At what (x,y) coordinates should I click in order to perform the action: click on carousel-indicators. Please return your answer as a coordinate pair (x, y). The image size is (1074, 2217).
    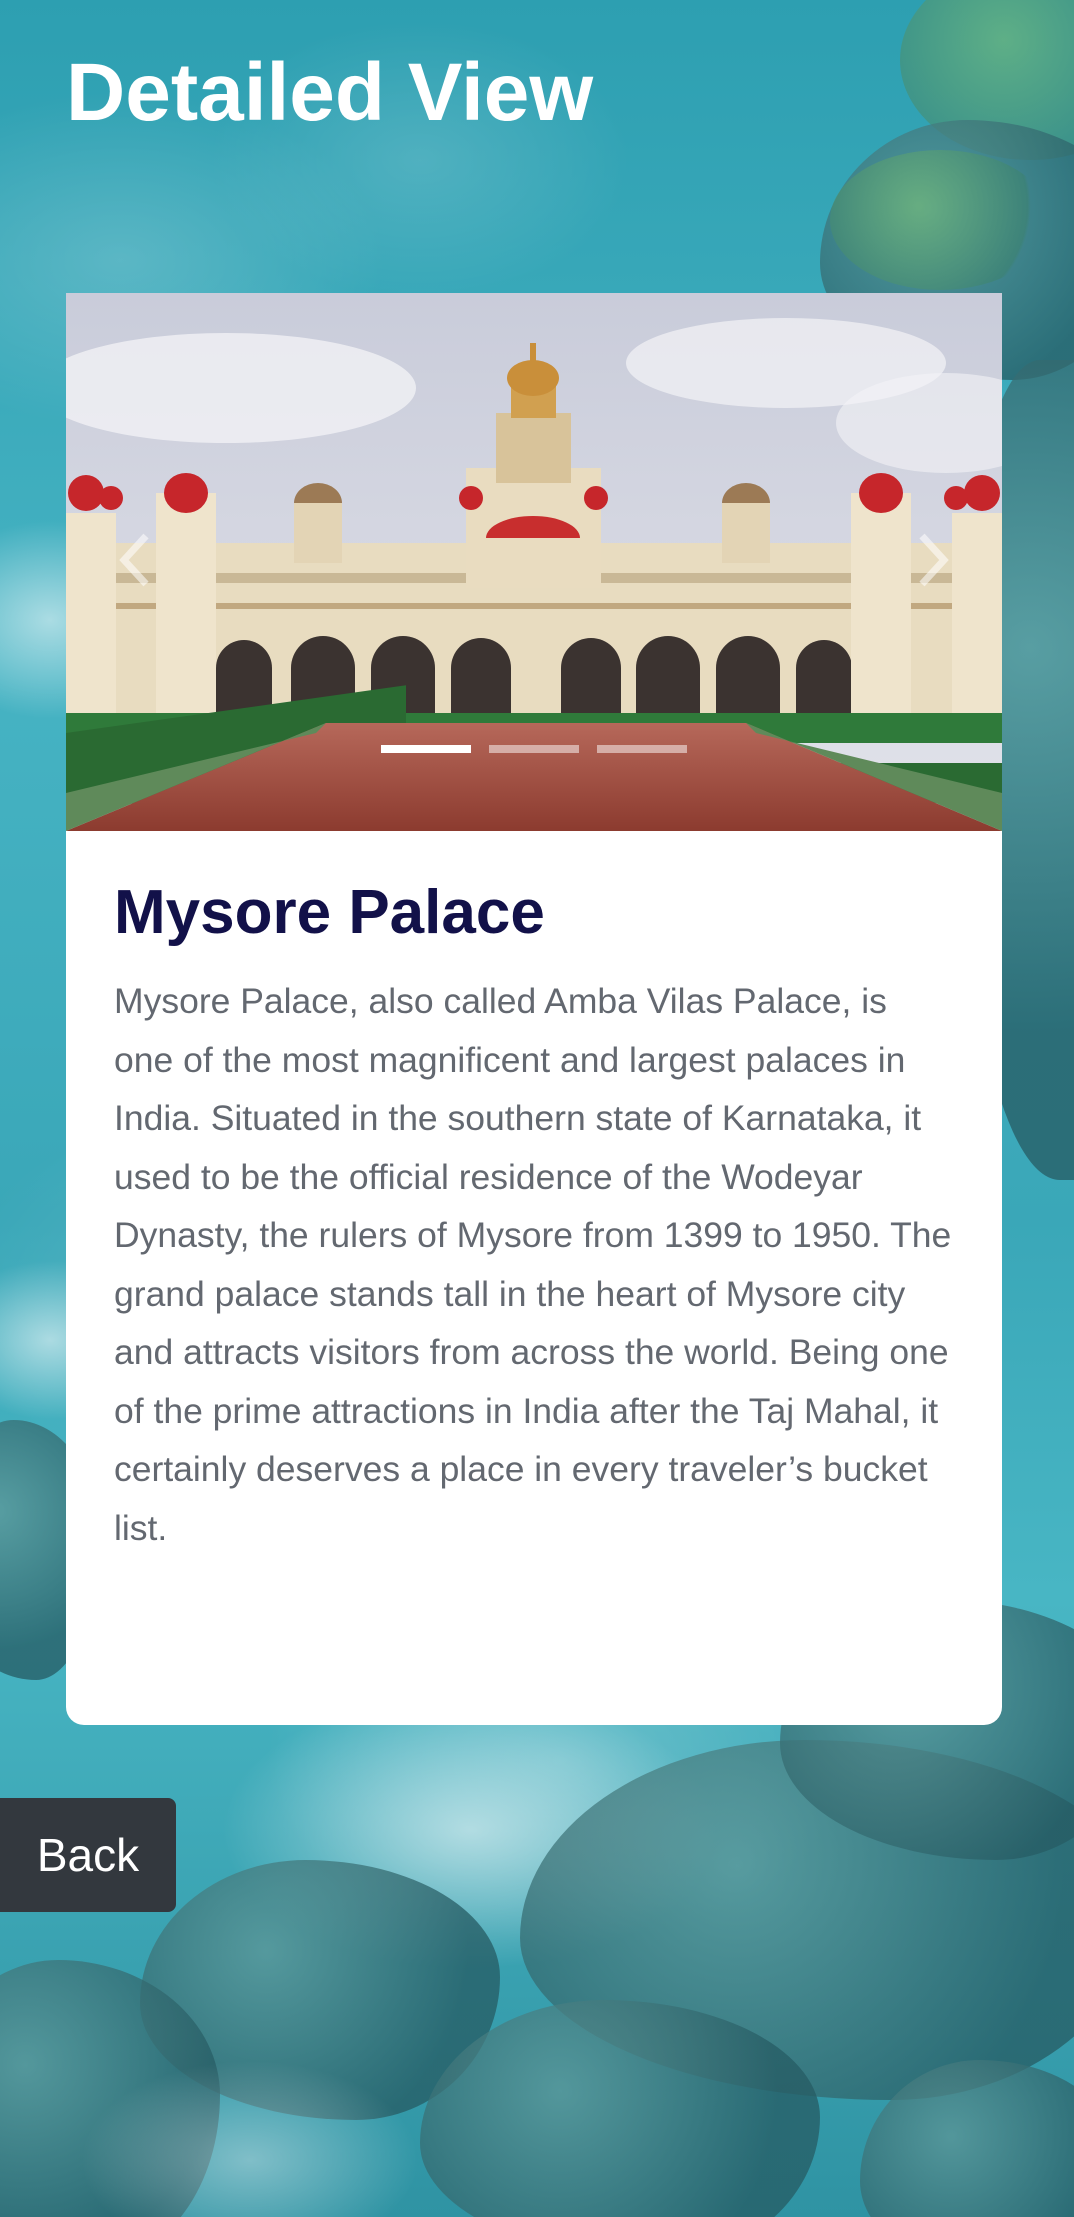
    Looking at the image, I should click on (534, 749).